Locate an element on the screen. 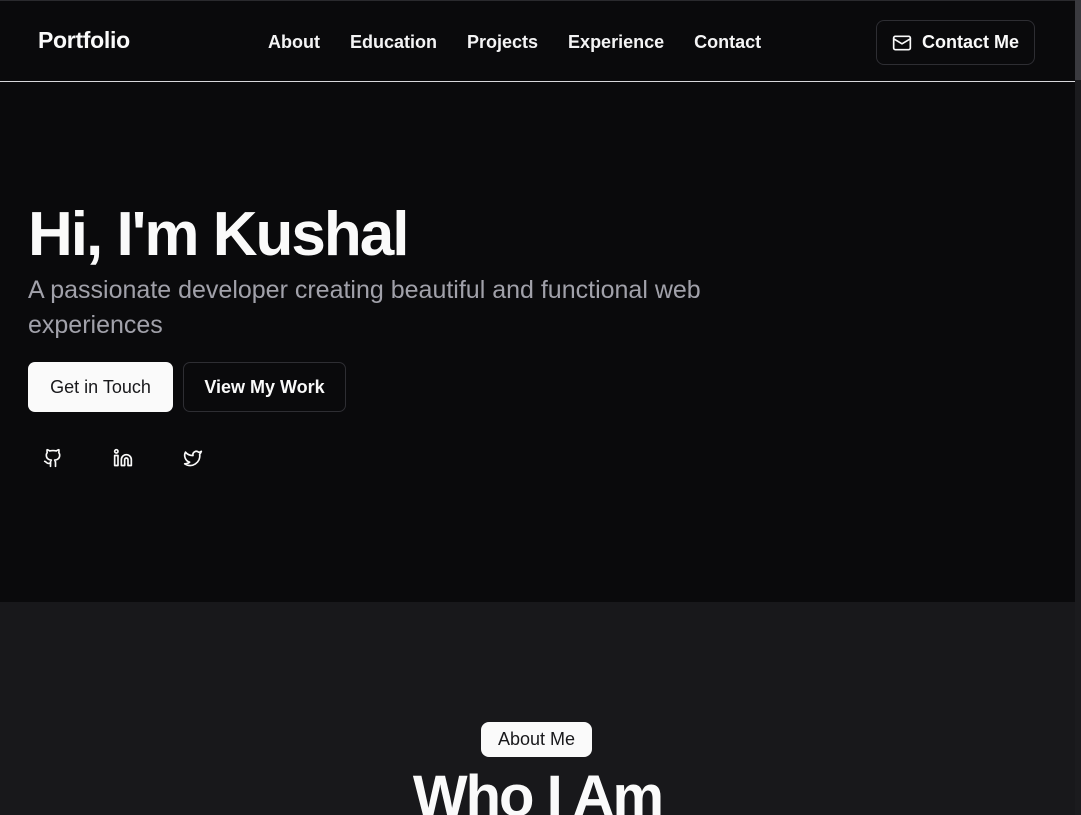 The image size is (1081, 815). contact-me-label: Contact Me is located at coordinates (970, 42).